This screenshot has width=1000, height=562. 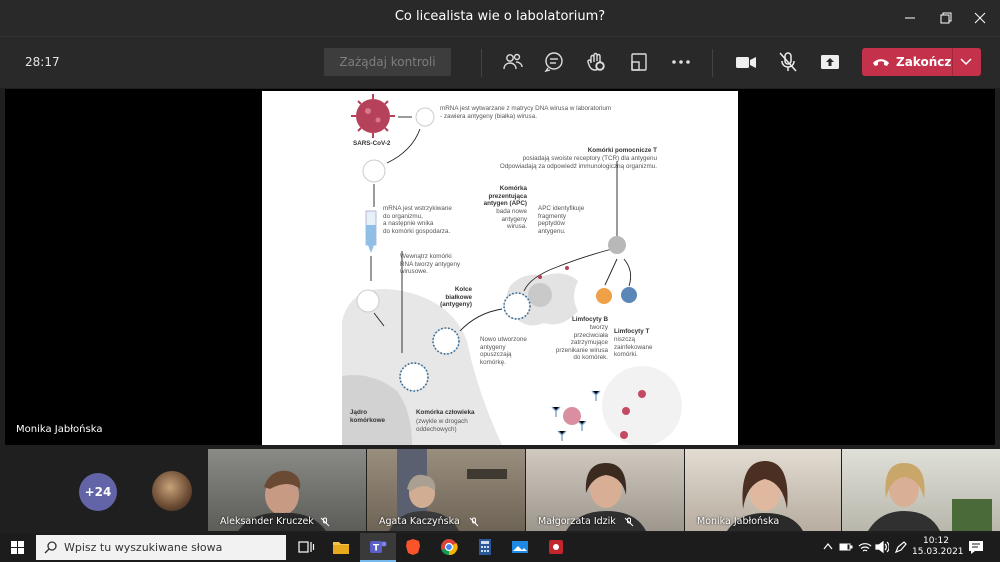 I want to click on participant-video, so click(x=930, y=497).